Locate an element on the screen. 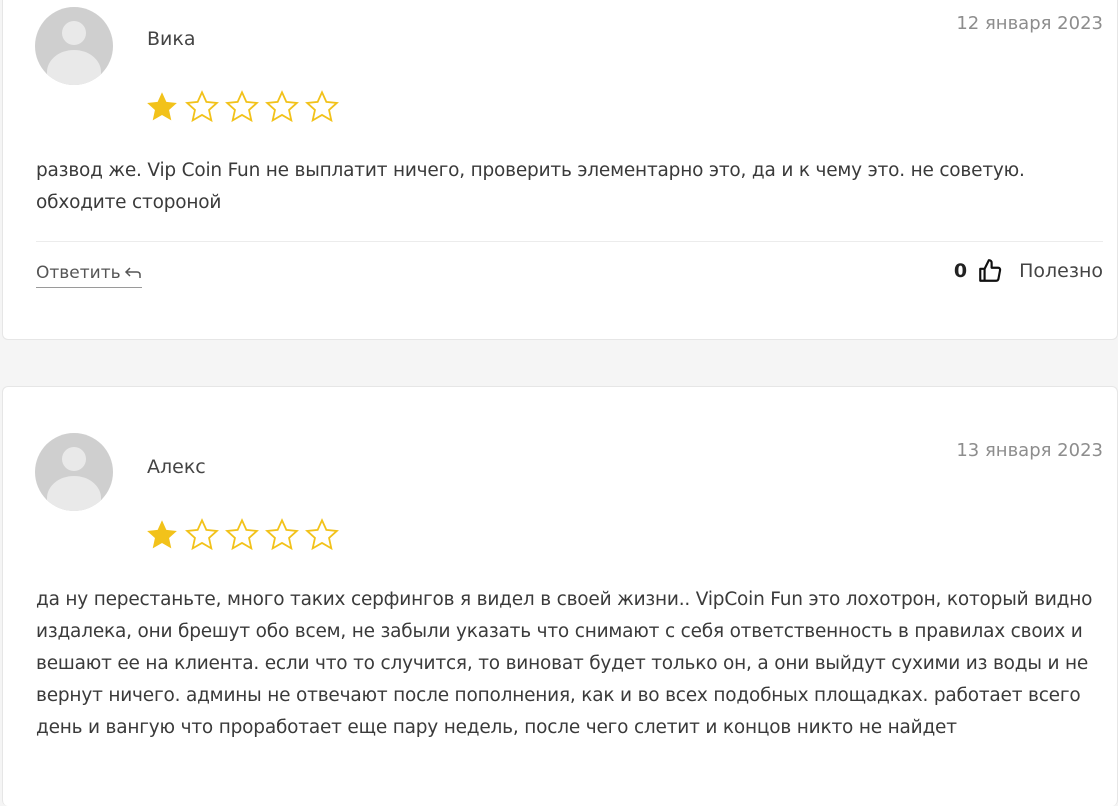 The image size is (1118, 806). review-author: Вика is located at coordinates (171, 39).